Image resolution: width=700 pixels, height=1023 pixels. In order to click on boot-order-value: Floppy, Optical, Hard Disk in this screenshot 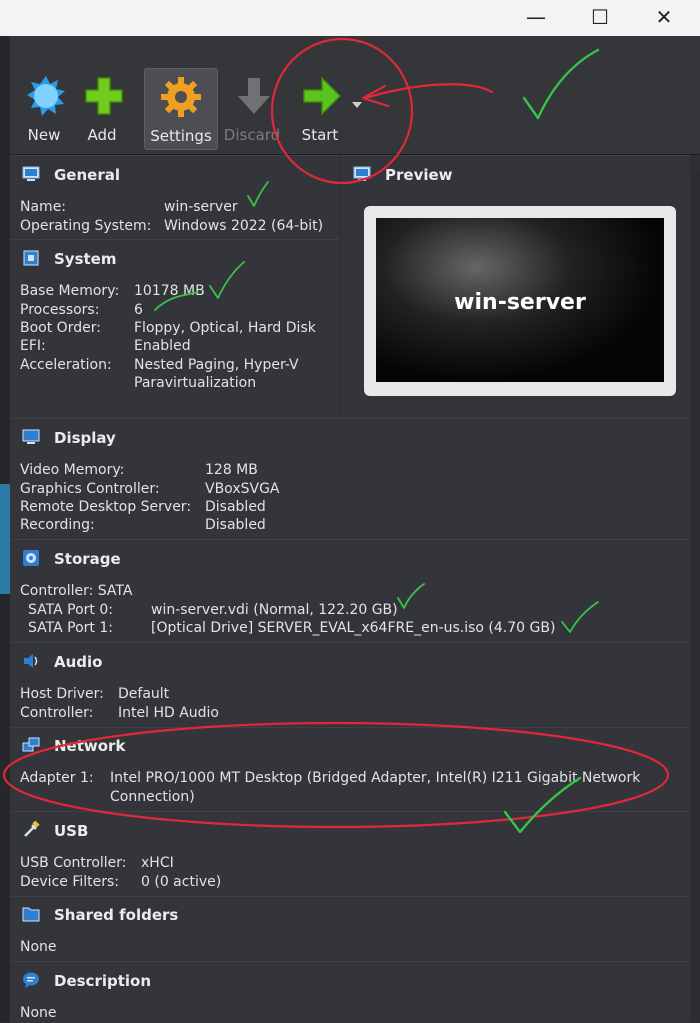, I will do `click(225, 328)`.